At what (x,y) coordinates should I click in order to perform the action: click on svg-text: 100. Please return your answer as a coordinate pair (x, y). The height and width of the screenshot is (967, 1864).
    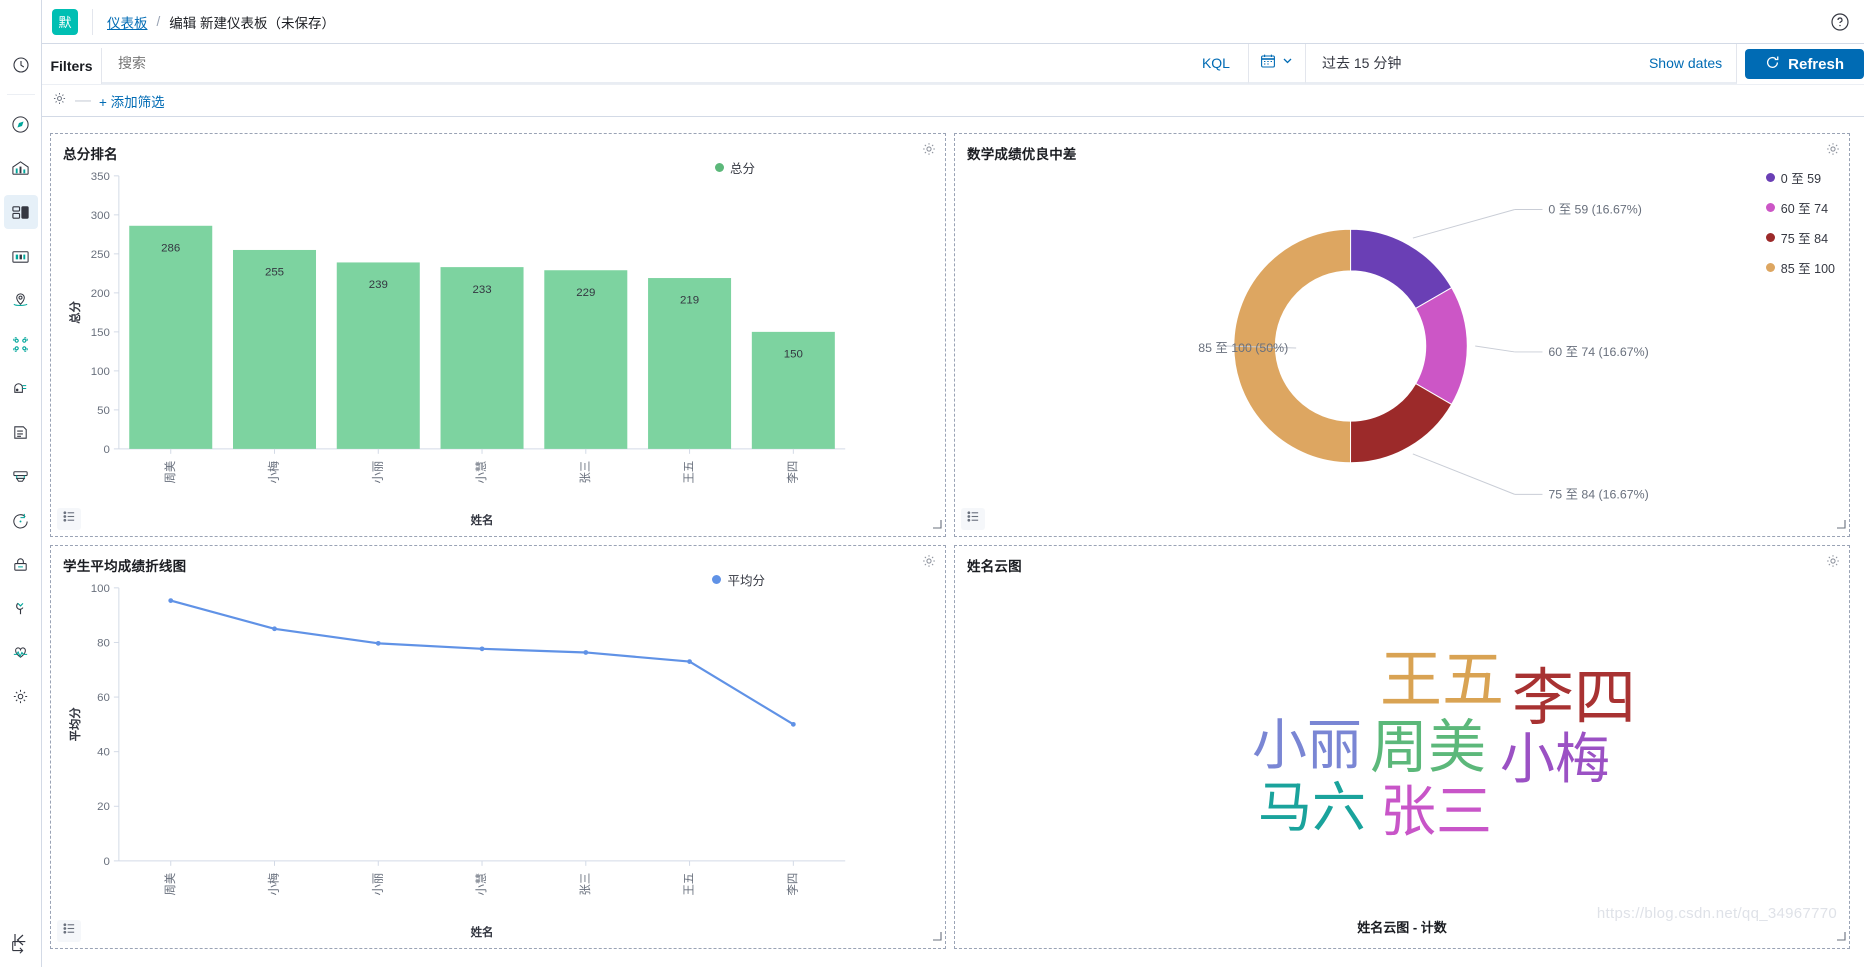
    Looking at the image, I should click on (100, 589).